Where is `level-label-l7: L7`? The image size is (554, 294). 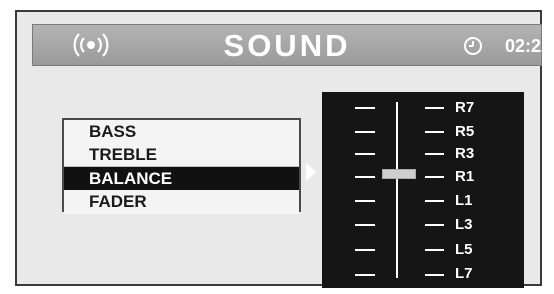
level-label-l7: L7 is located at coordinates (464, 273).